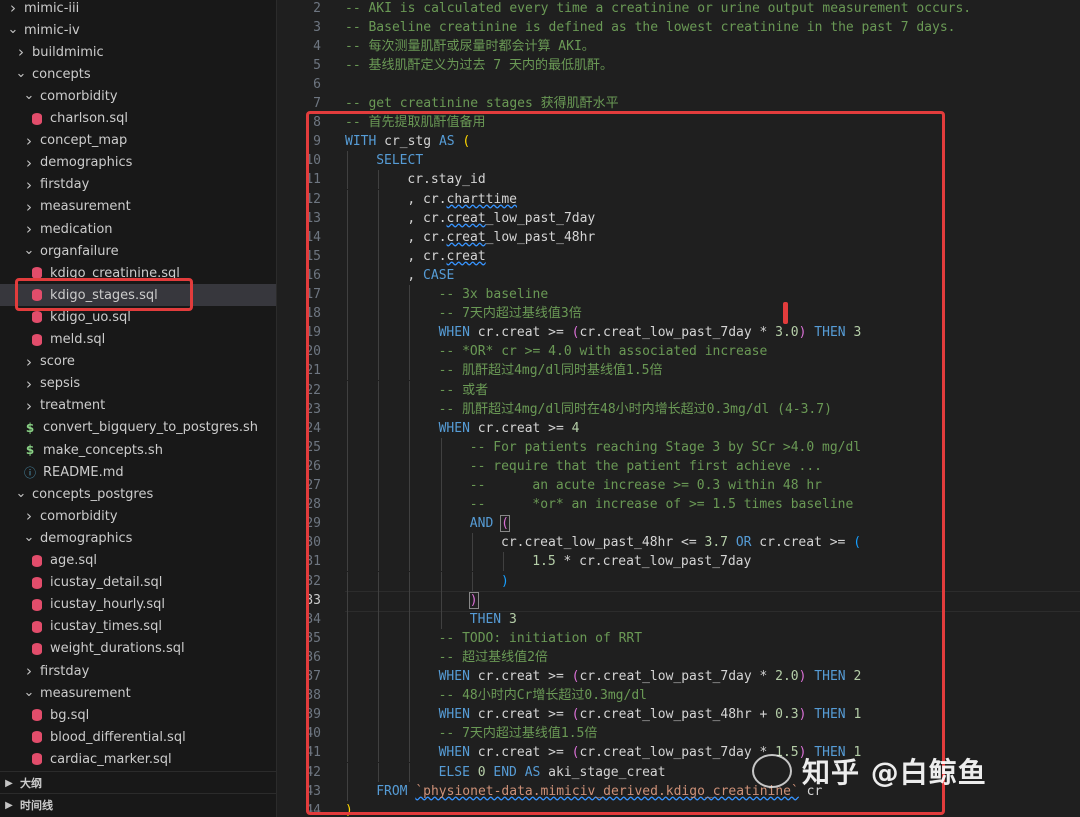 Image resolution: width=1080 pixels, height=817 pixels. I want to click on tree-folder-organfailure: ⌄ organfailure, so click(138, 251).